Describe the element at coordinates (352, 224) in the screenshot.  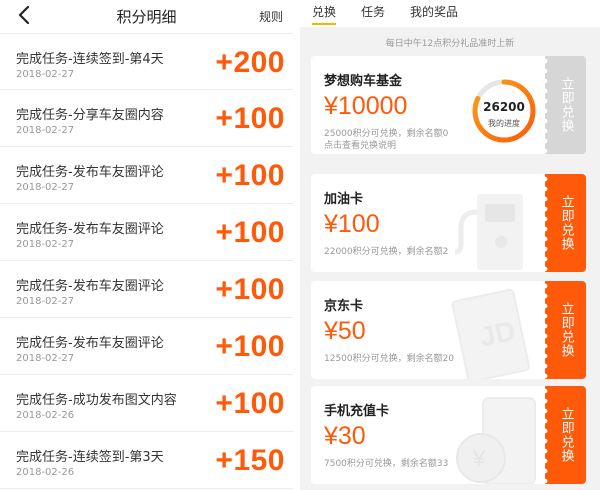
I see `prize-price: ¥100` at that location.